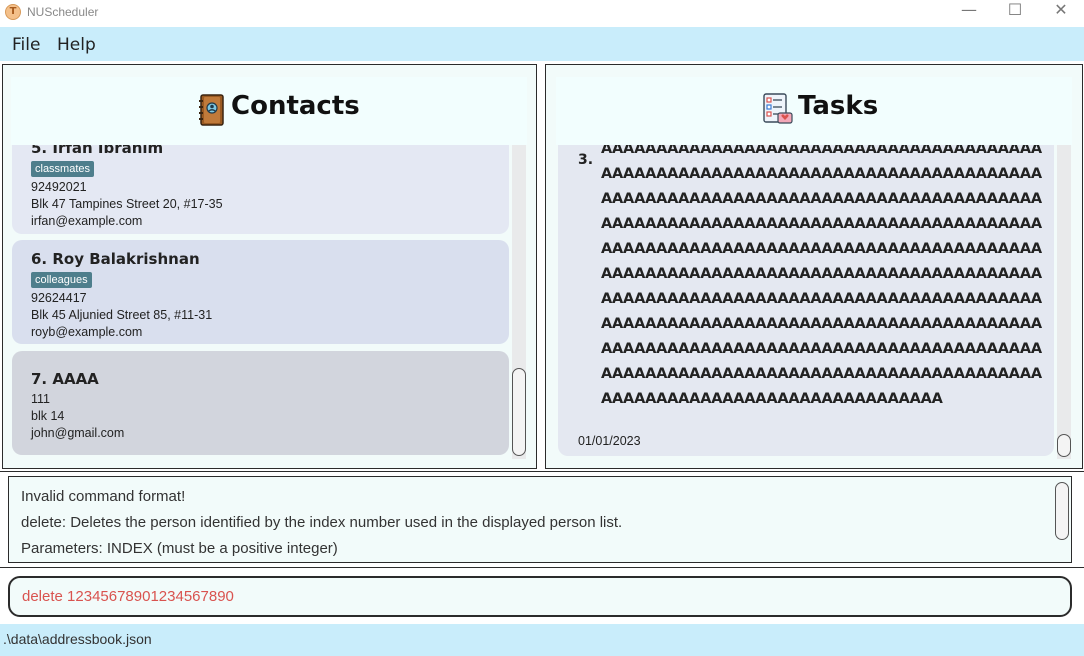 This screenshot has width=1084, height=656. Describe the element at coordinates (542, 13) in the screenshot. I see `title-bar: T NUScheduler — ☐ ✕` at that location.